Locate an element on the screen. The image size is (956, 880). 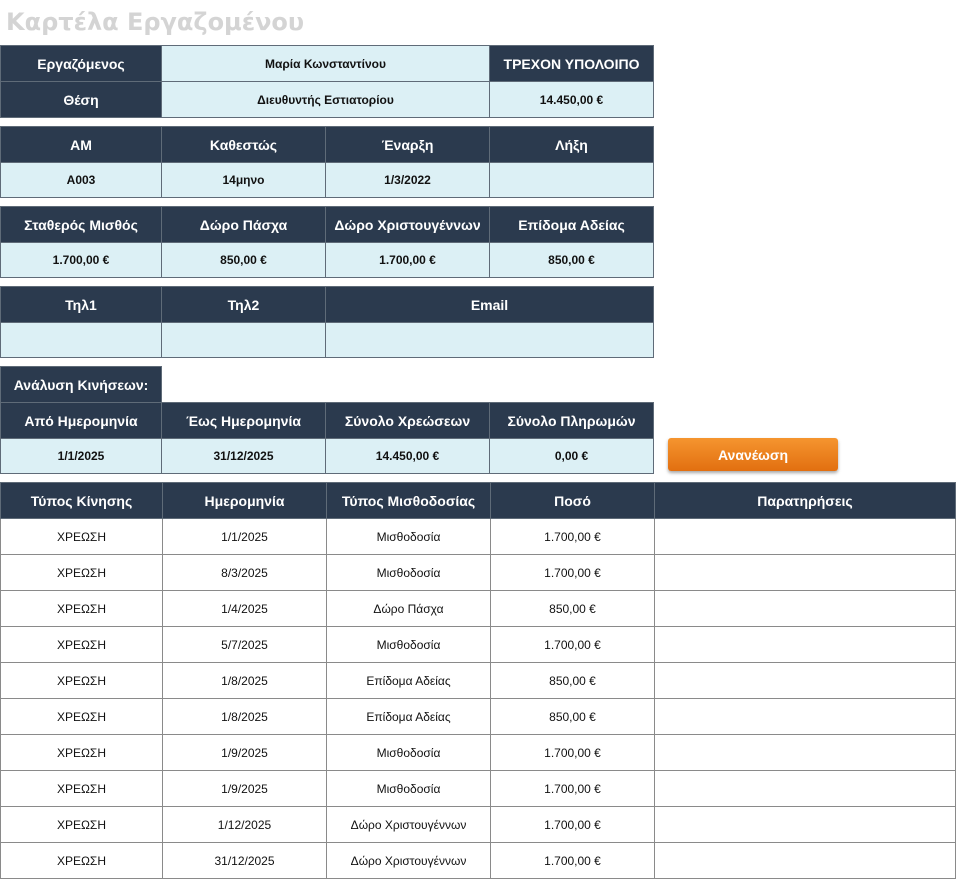
easter-bonus-value: 850,00 € is located at coordinates (243, 260).